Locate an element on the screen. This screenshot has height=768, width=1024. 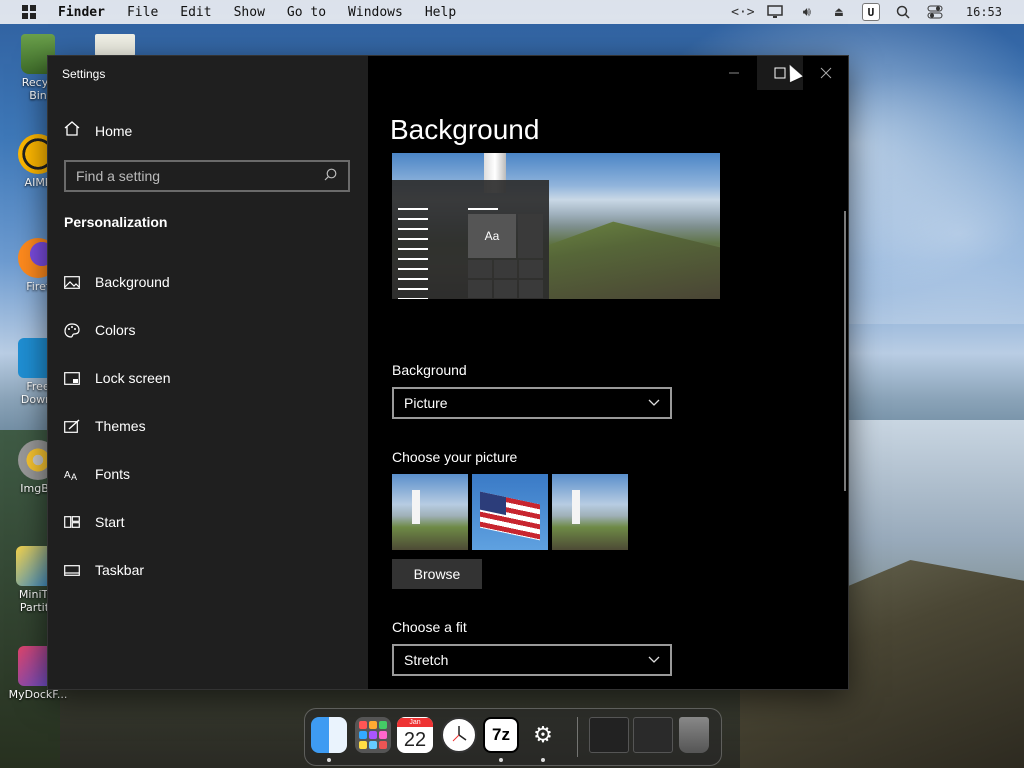
background-preview: Aa is located at coordinates (556, 226).